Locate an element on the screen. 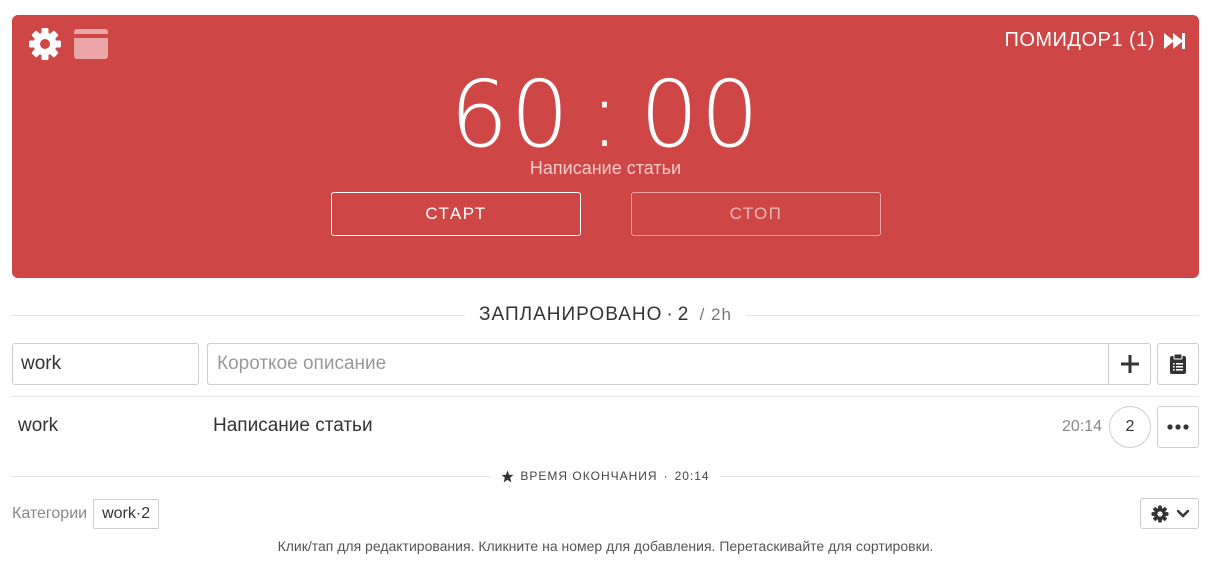  timer-minutes: 60 is located at coordinates (510, 114).